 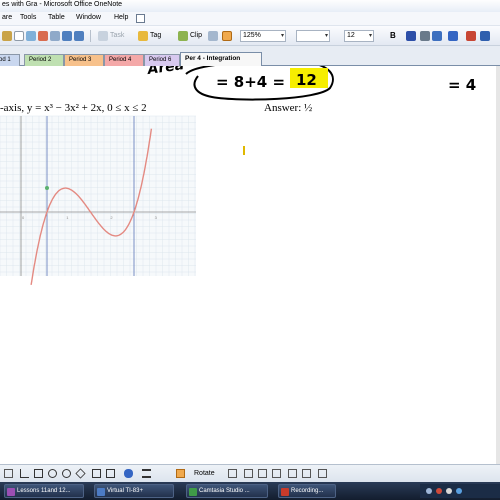 What do you see at coordinates (485, 36) in the screenshot?
I see `pen-icon` at bounding box center [485, 36].